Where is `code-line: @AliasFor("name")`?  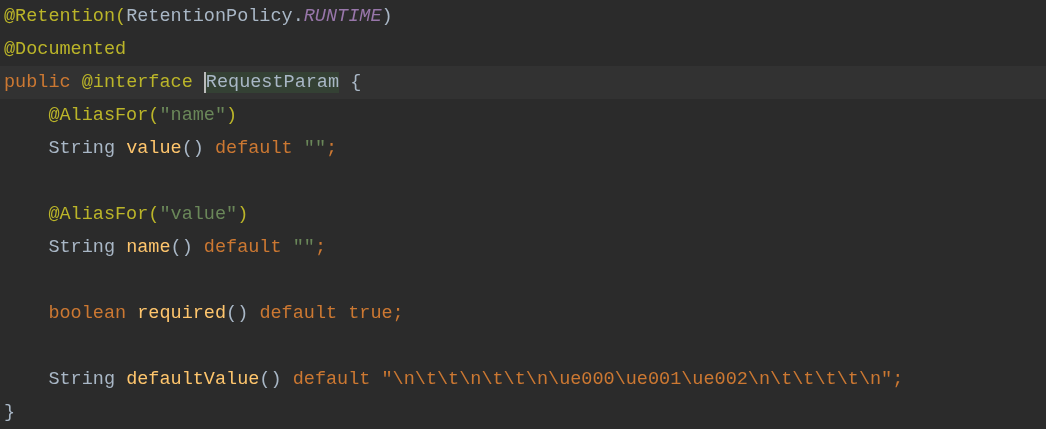
code-line: @AliasFor("name") is located at coordinates (142, 115).